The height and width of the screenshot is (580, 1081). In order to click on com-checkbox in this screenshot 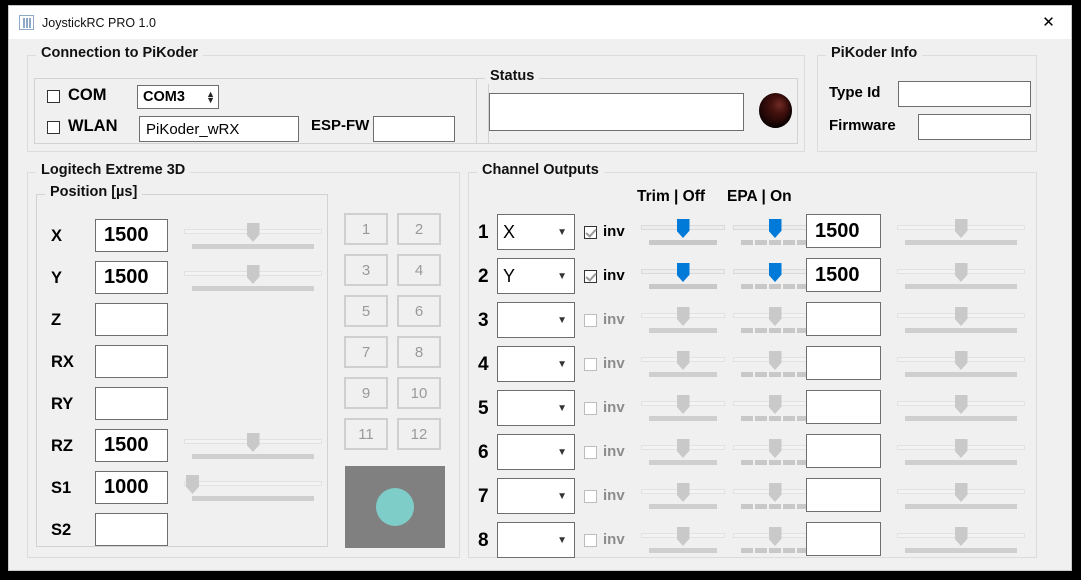, I will do `click(53, 96)`.